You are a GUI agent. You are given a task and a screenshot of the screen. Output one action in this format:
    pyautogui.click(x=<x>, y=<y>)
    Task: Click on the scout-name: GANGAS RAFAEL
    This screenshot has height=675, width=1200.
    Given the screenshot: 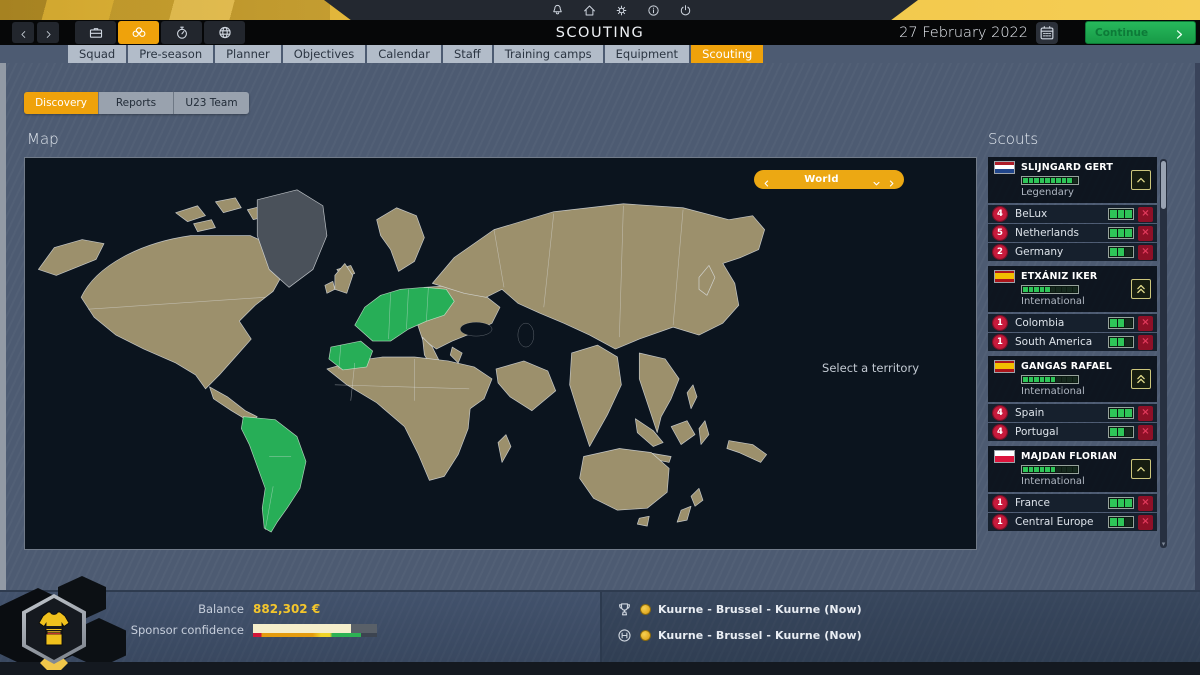 What is the action you would take?
    pyautogui.click(x=1066, y=366)
    